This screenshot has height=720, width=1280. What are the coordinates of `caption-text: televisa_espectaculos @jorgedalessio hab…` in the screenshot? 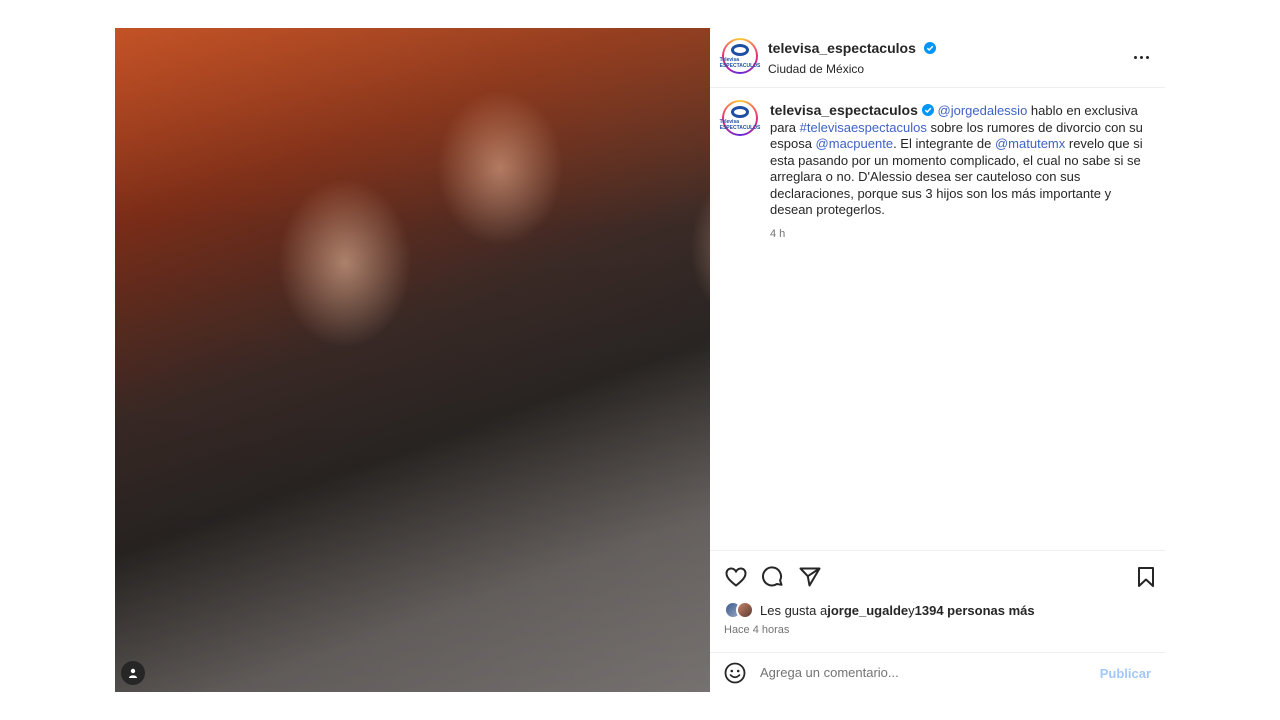 It's located at (960, 160).